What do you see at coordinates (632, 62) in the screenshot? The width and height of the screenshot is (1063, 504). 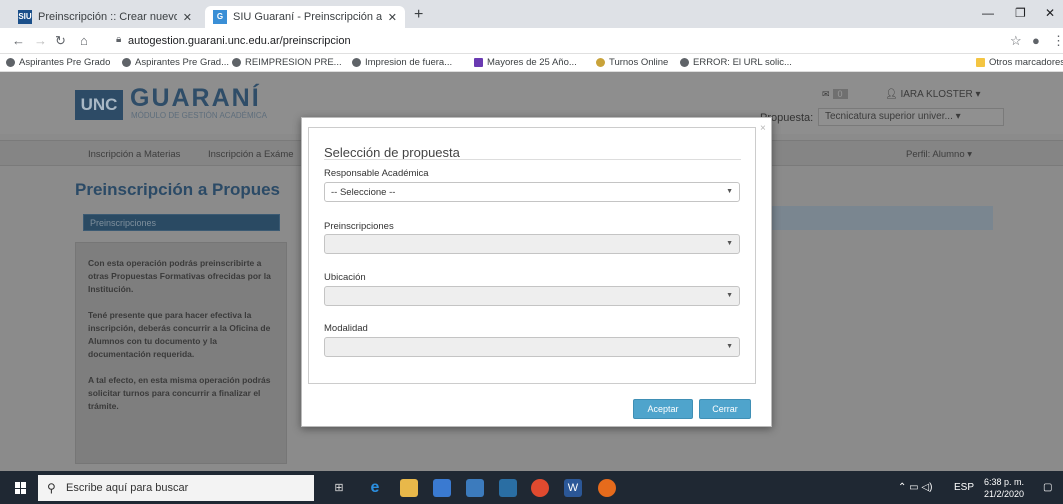 I see `bookmark-item: Turnos Online` at bounding box center [632, 62].